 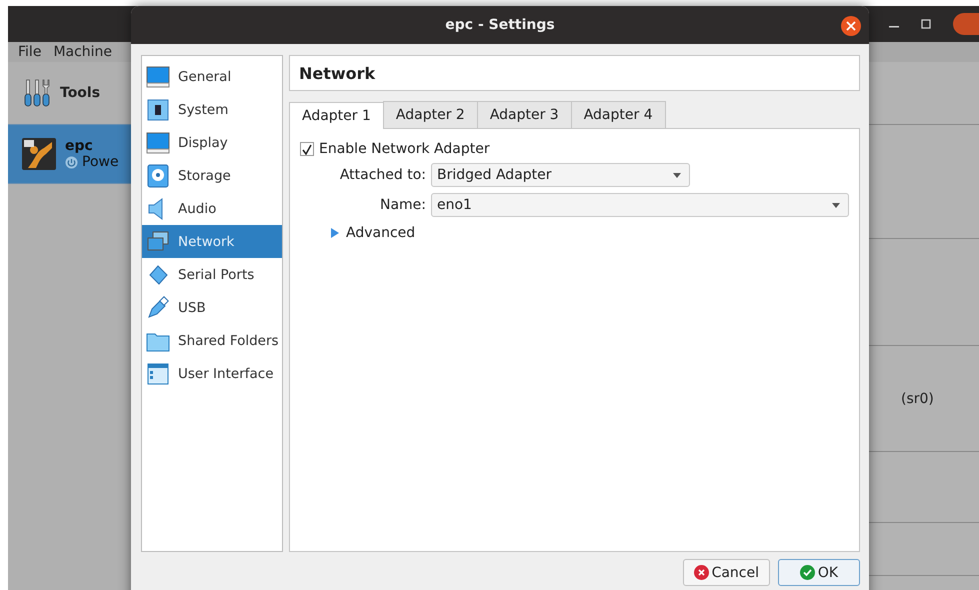 What do you see at coordinates (158, 110) in the screenshot?
I see `chip-icon` at bounding box center [158, 110].